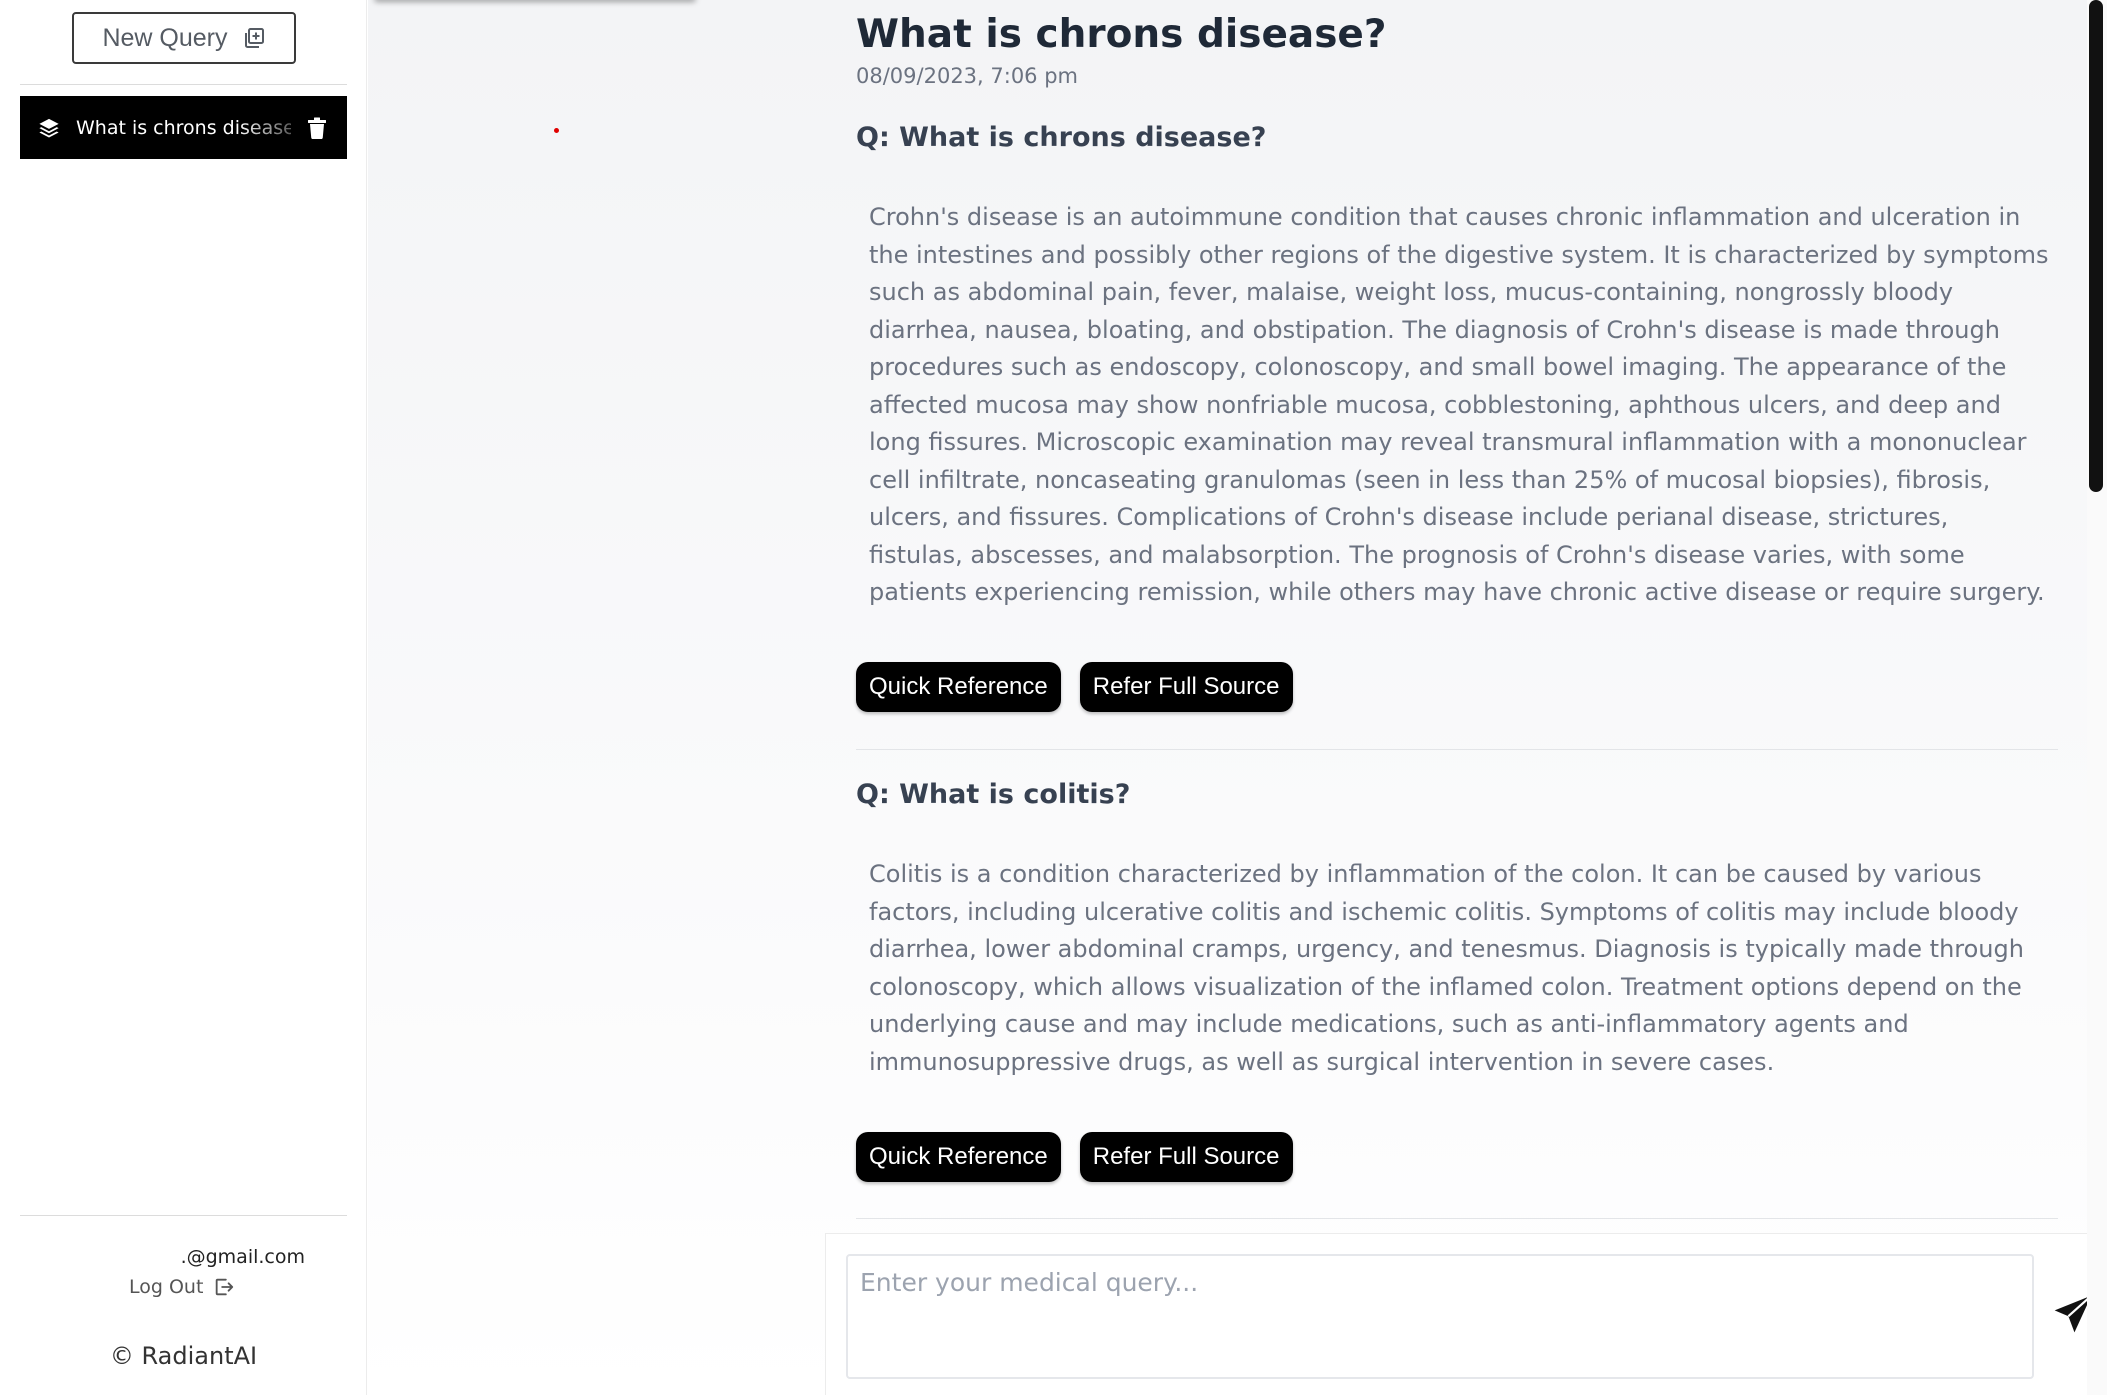 Image resolution: width=2107 pixels, height=1395 pixels. I want to click on question: Q: What is chrons disease?, so click(1061, 137).